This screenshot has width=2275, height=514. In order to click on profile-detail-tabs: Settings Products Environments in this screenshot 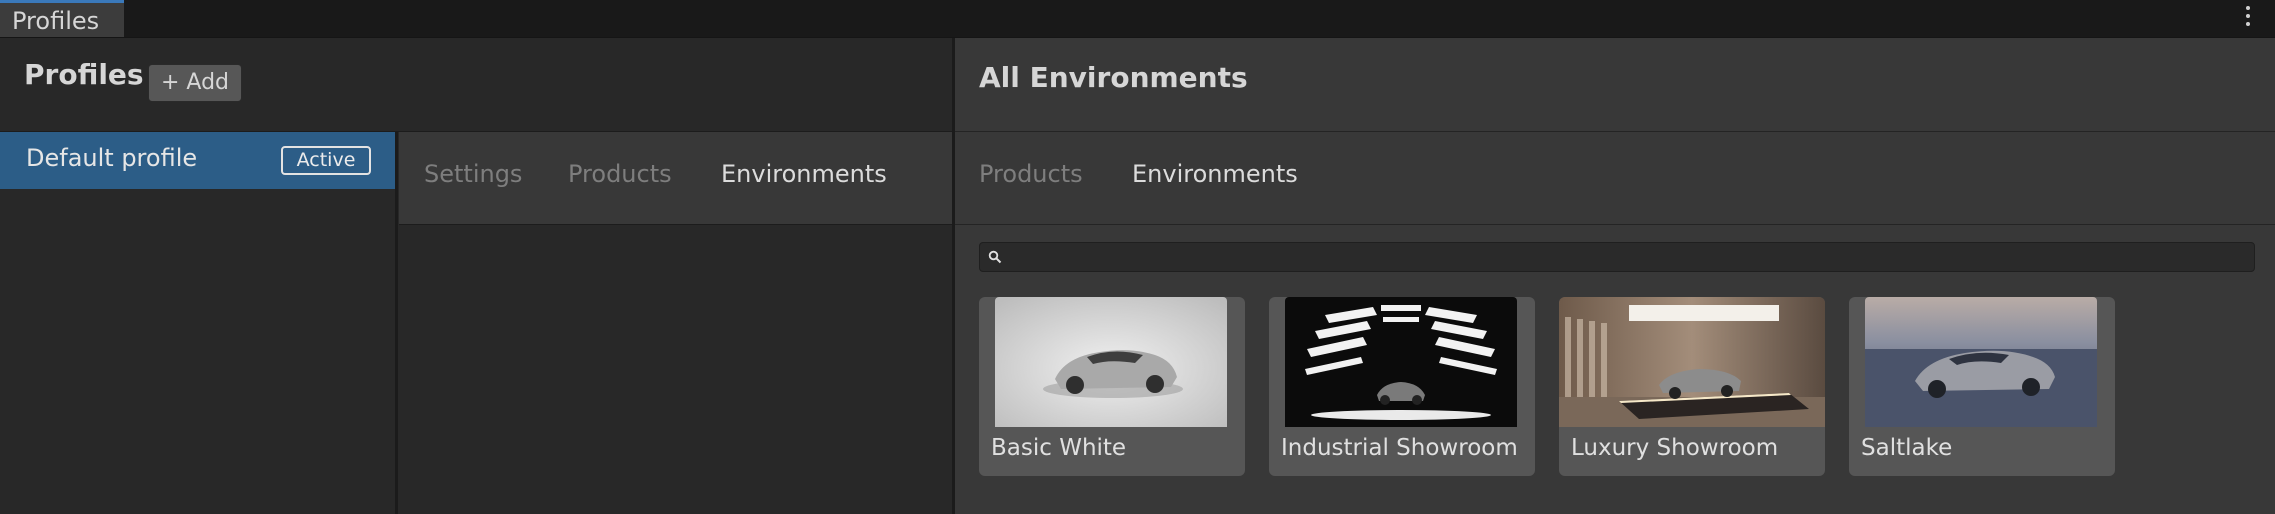, I will do `click(675, 178)`.